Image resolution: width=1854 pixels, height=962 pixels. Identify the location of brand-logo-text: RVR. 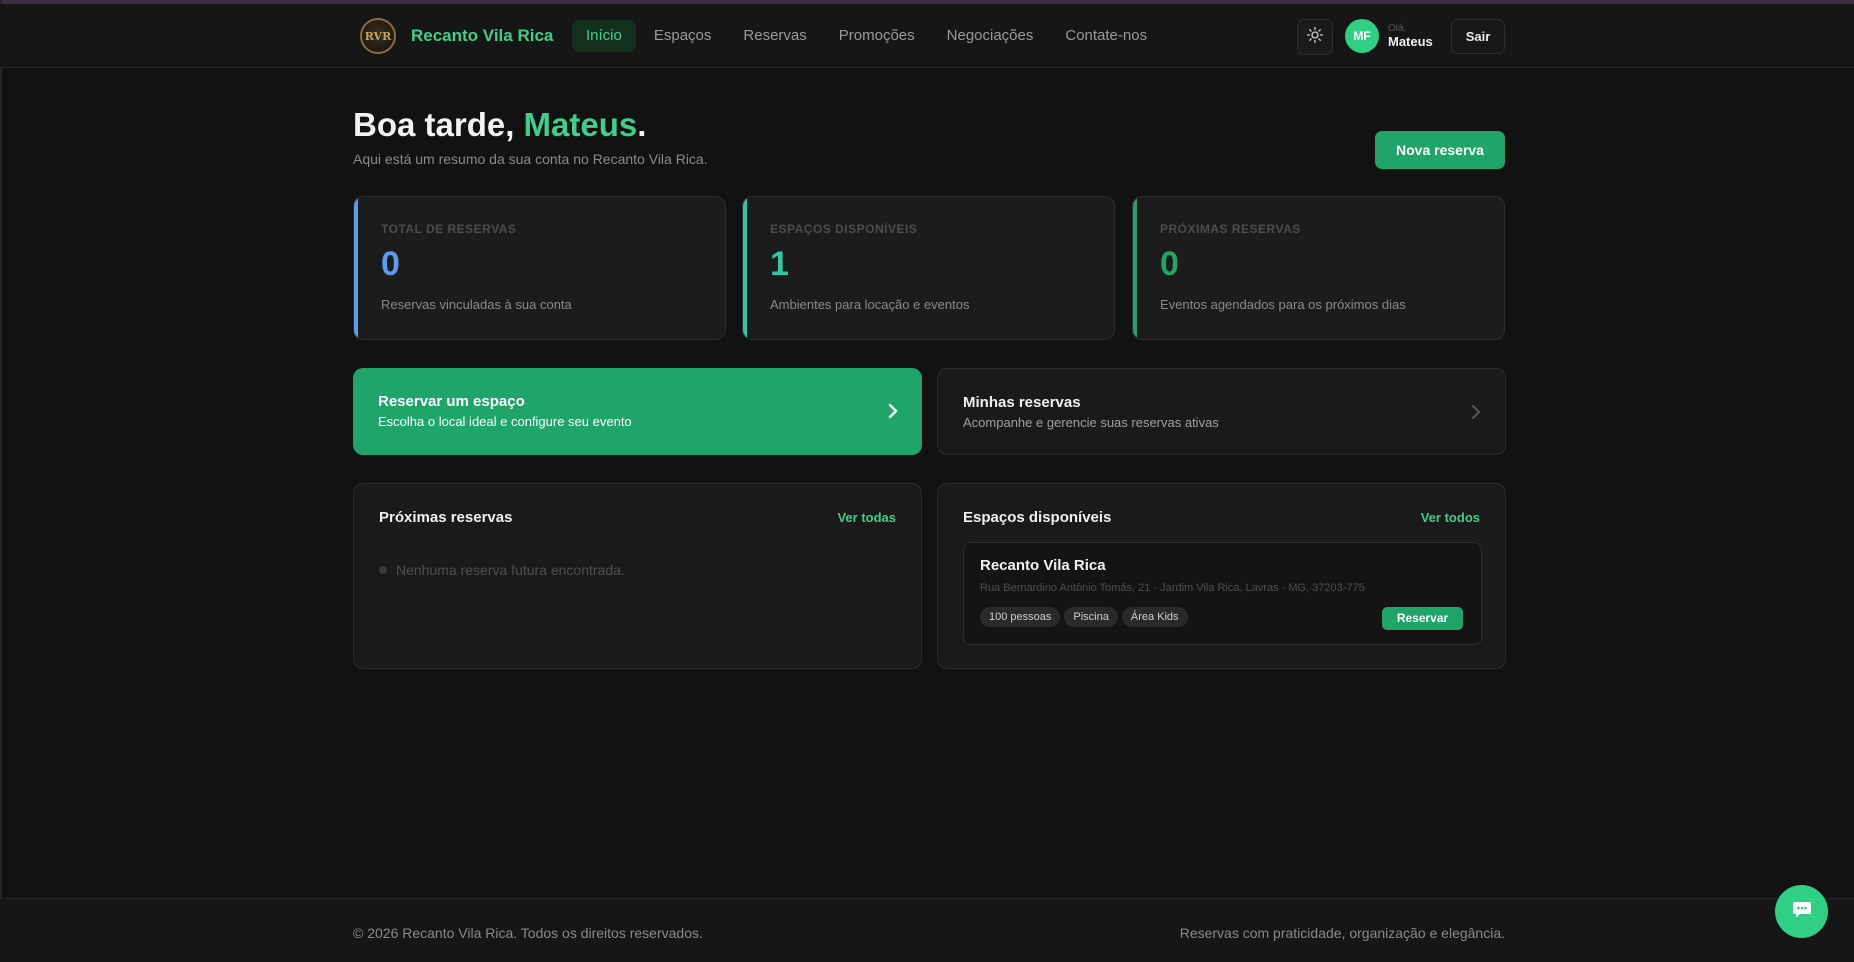
(378, 36).